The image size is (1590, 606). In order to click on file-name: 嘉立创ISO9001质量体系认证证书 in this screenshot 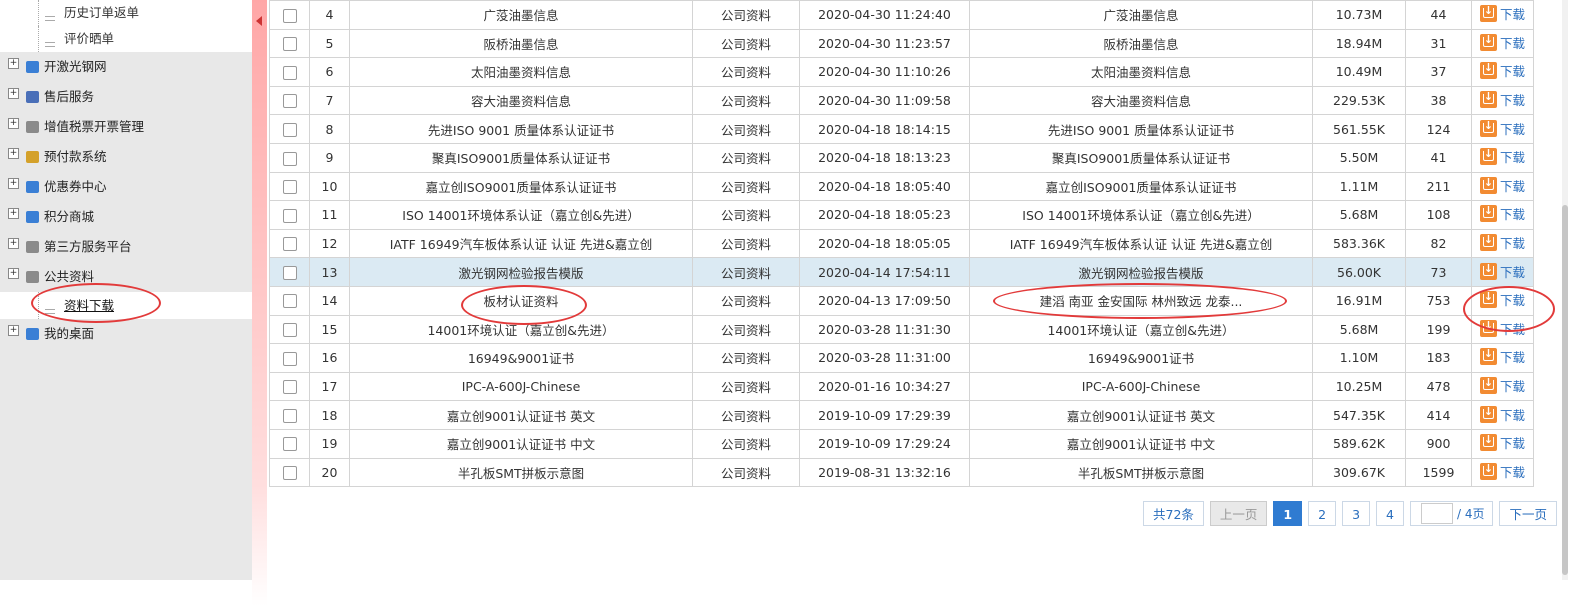, I will do `click(521, 186)`.